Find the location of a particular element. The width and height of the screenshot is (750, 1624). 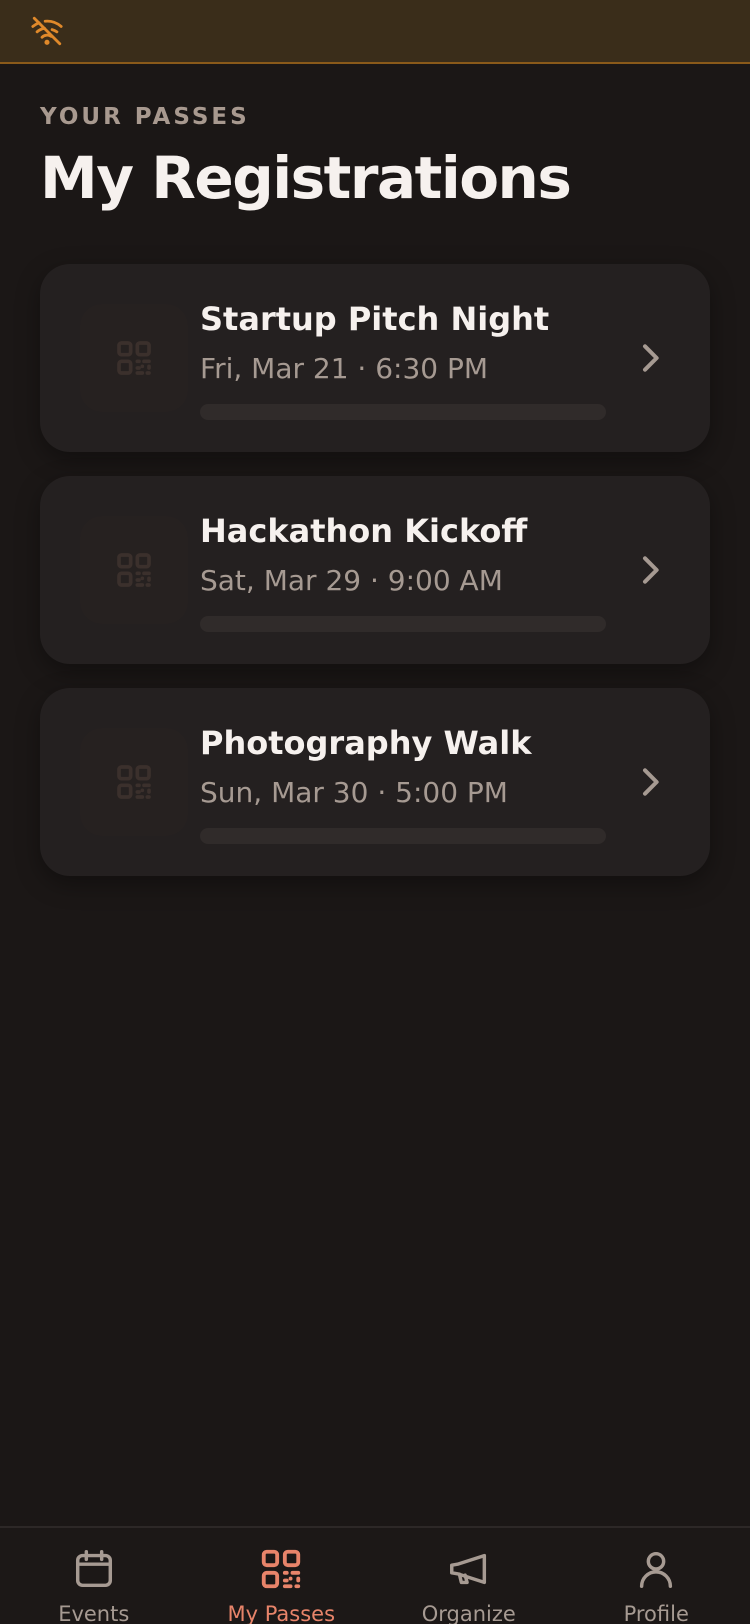

registration-card: Hackathon Kickoff Sat, Mar 29 · 9:00 AM is located at coordinates (375, 570).